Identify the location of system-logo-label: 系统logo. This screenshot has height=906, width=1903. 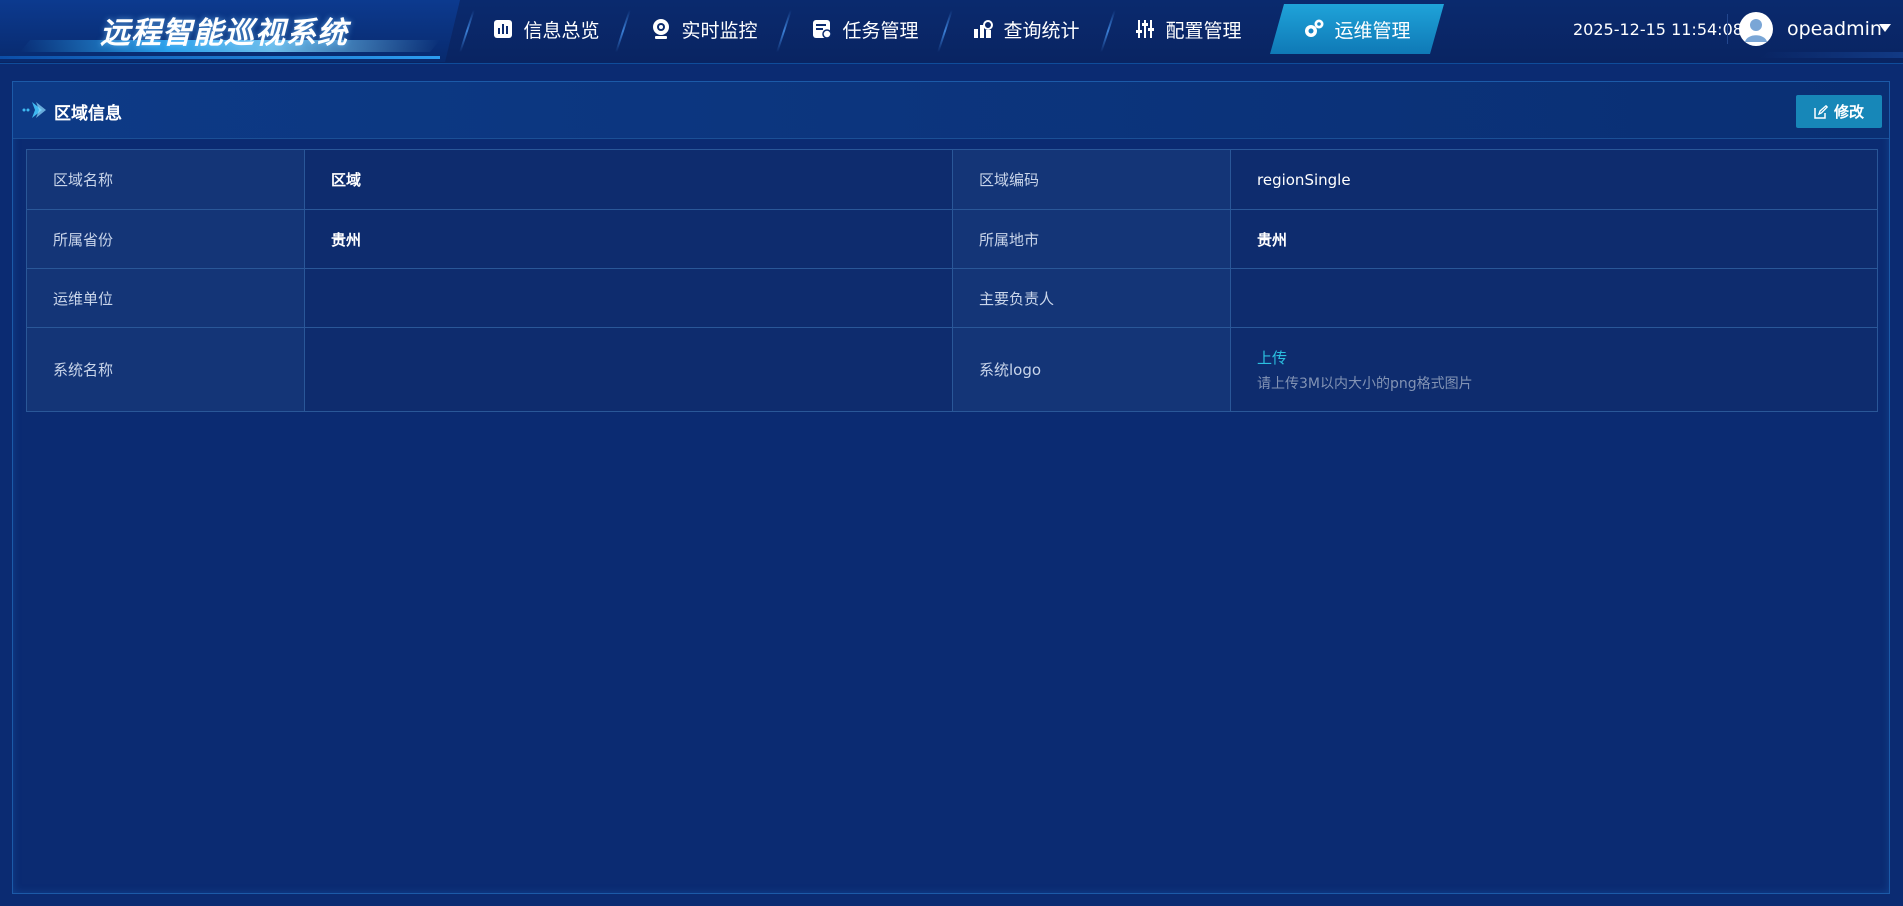
(1091, 369).